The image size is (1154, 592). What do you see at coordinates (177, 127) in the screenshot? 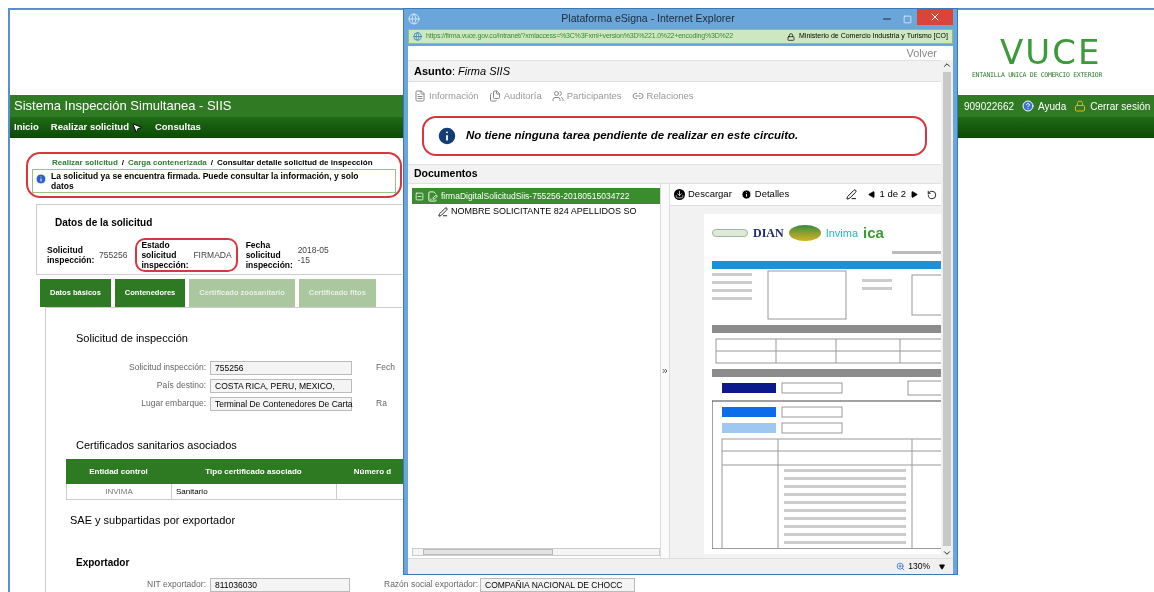
I see `nav-link: Consultas` at bounding box center [177, 127].